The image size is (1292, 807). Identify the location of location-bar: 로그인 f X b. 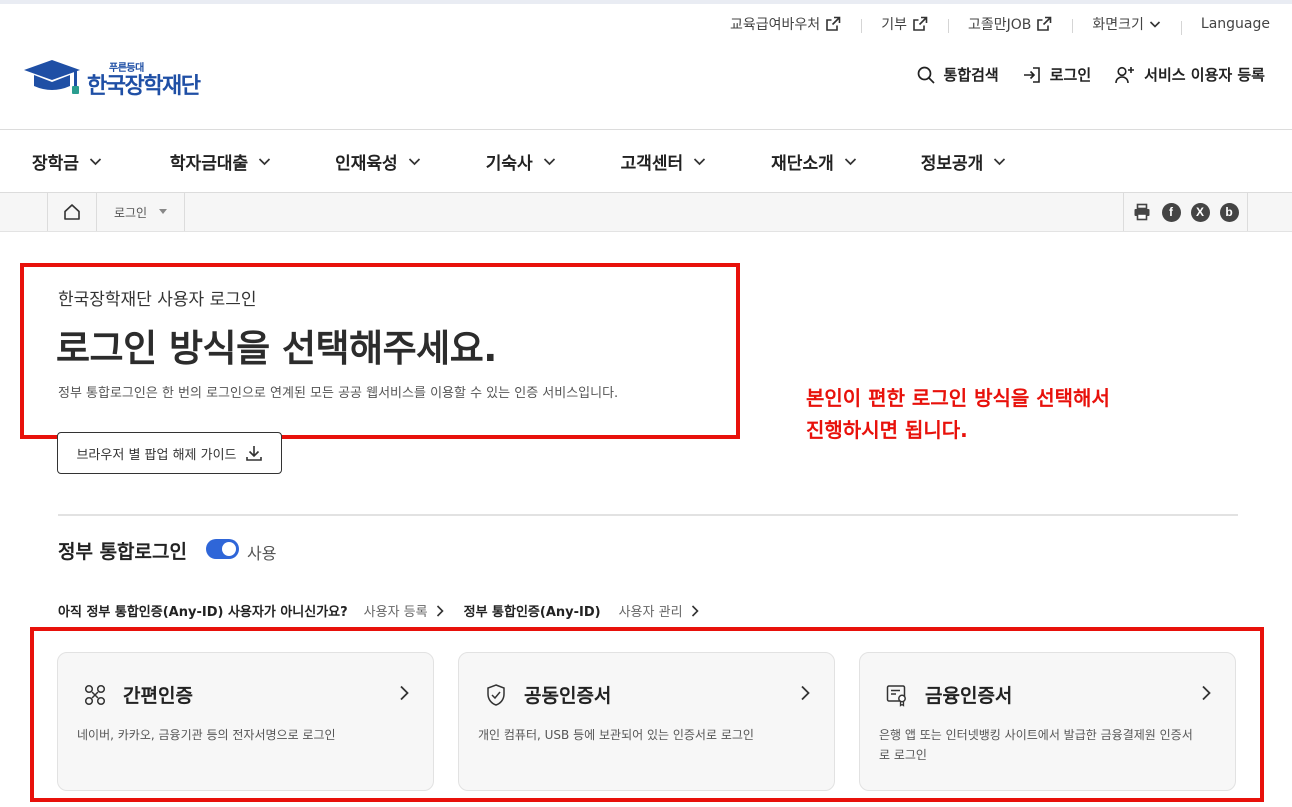
(646, 212).